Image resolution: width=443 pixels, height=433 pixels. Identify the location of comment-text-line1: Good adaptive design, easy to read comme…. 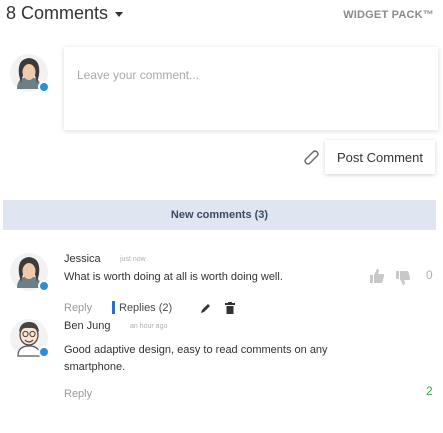
(196, 350).